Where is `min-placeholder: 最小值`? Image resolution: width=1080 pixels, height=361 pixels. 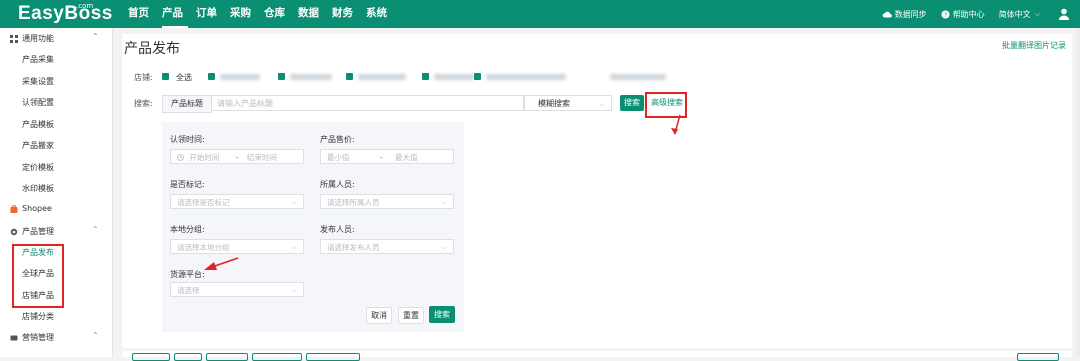 min-placeholder: 最小值 is located at coordinates (338, 157).